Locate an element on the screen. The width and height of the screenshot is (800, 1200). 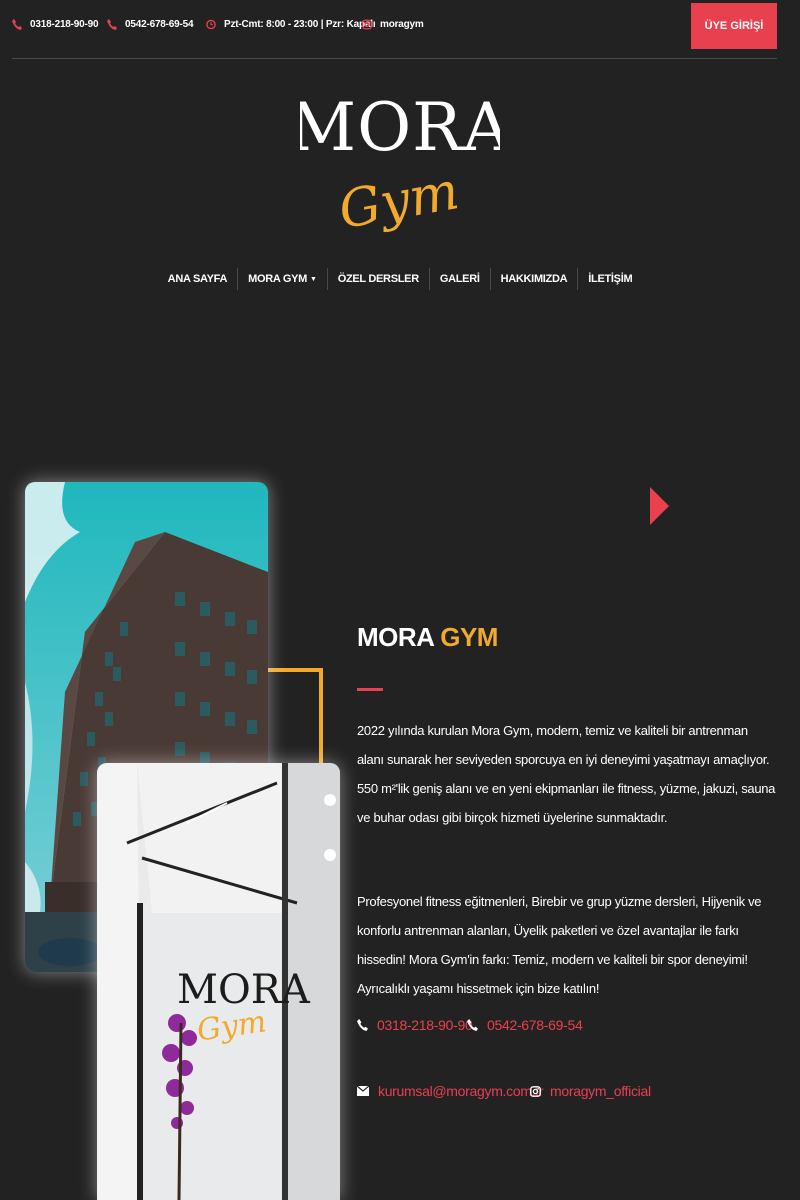
site-logo: MORA Gym is located at coordinates (399, 163).